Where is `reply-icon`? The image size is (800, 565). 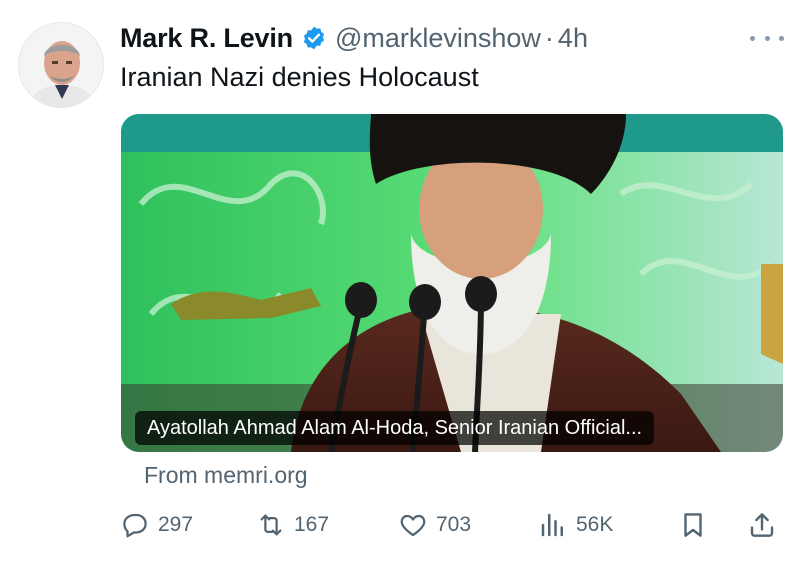
reply-icon is located at coordinates (135, 525).